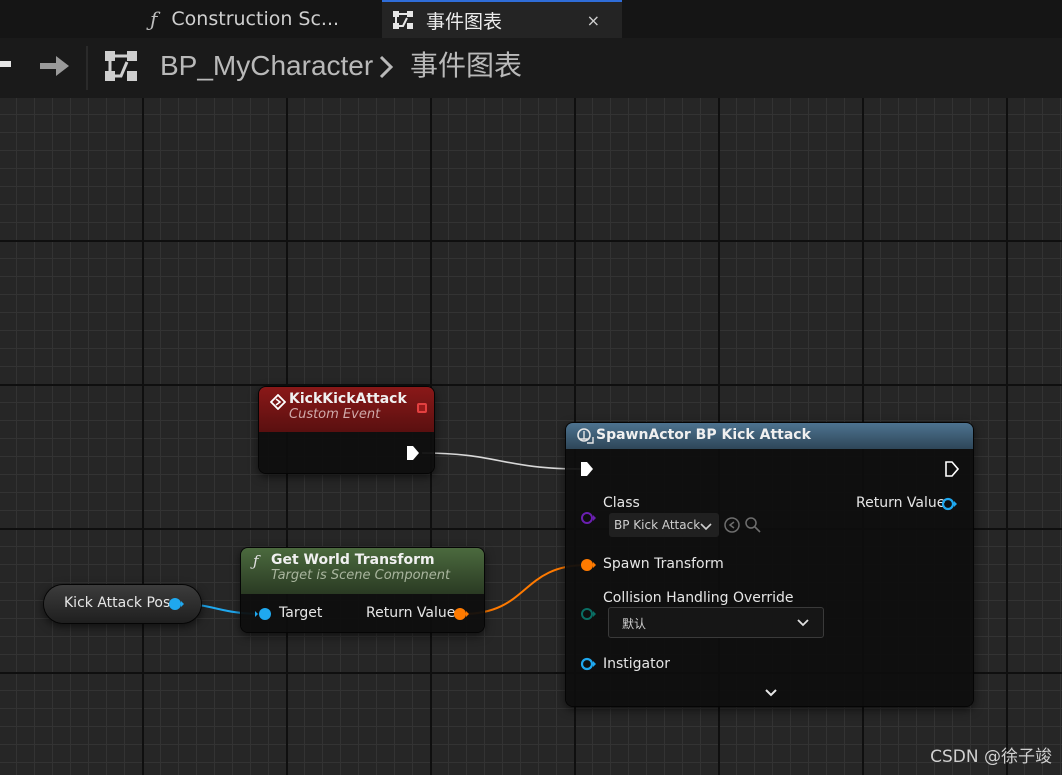 The image size is (1062, 775). What do you see at coordinates (117, 603) in the screenshot?
I see `variable-label: Kick Attack Pos` at bounding box center [117, 603].